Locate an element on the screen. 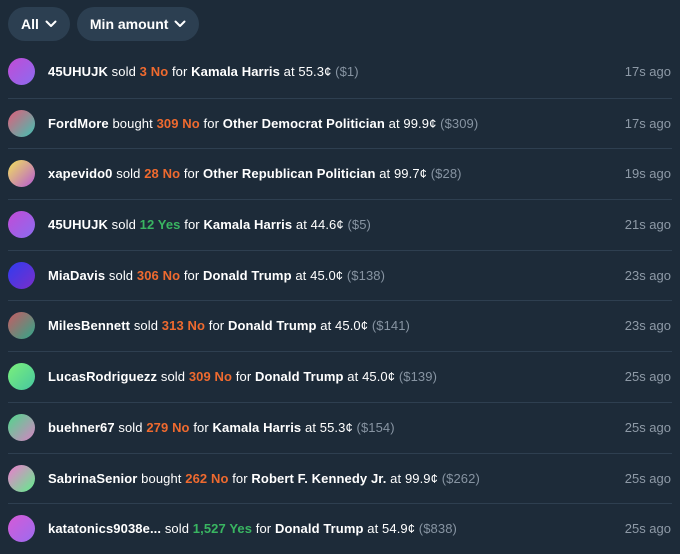 This screenshot has width=680, height=554. share-amount: 28 is located at coordinates (151, 174).